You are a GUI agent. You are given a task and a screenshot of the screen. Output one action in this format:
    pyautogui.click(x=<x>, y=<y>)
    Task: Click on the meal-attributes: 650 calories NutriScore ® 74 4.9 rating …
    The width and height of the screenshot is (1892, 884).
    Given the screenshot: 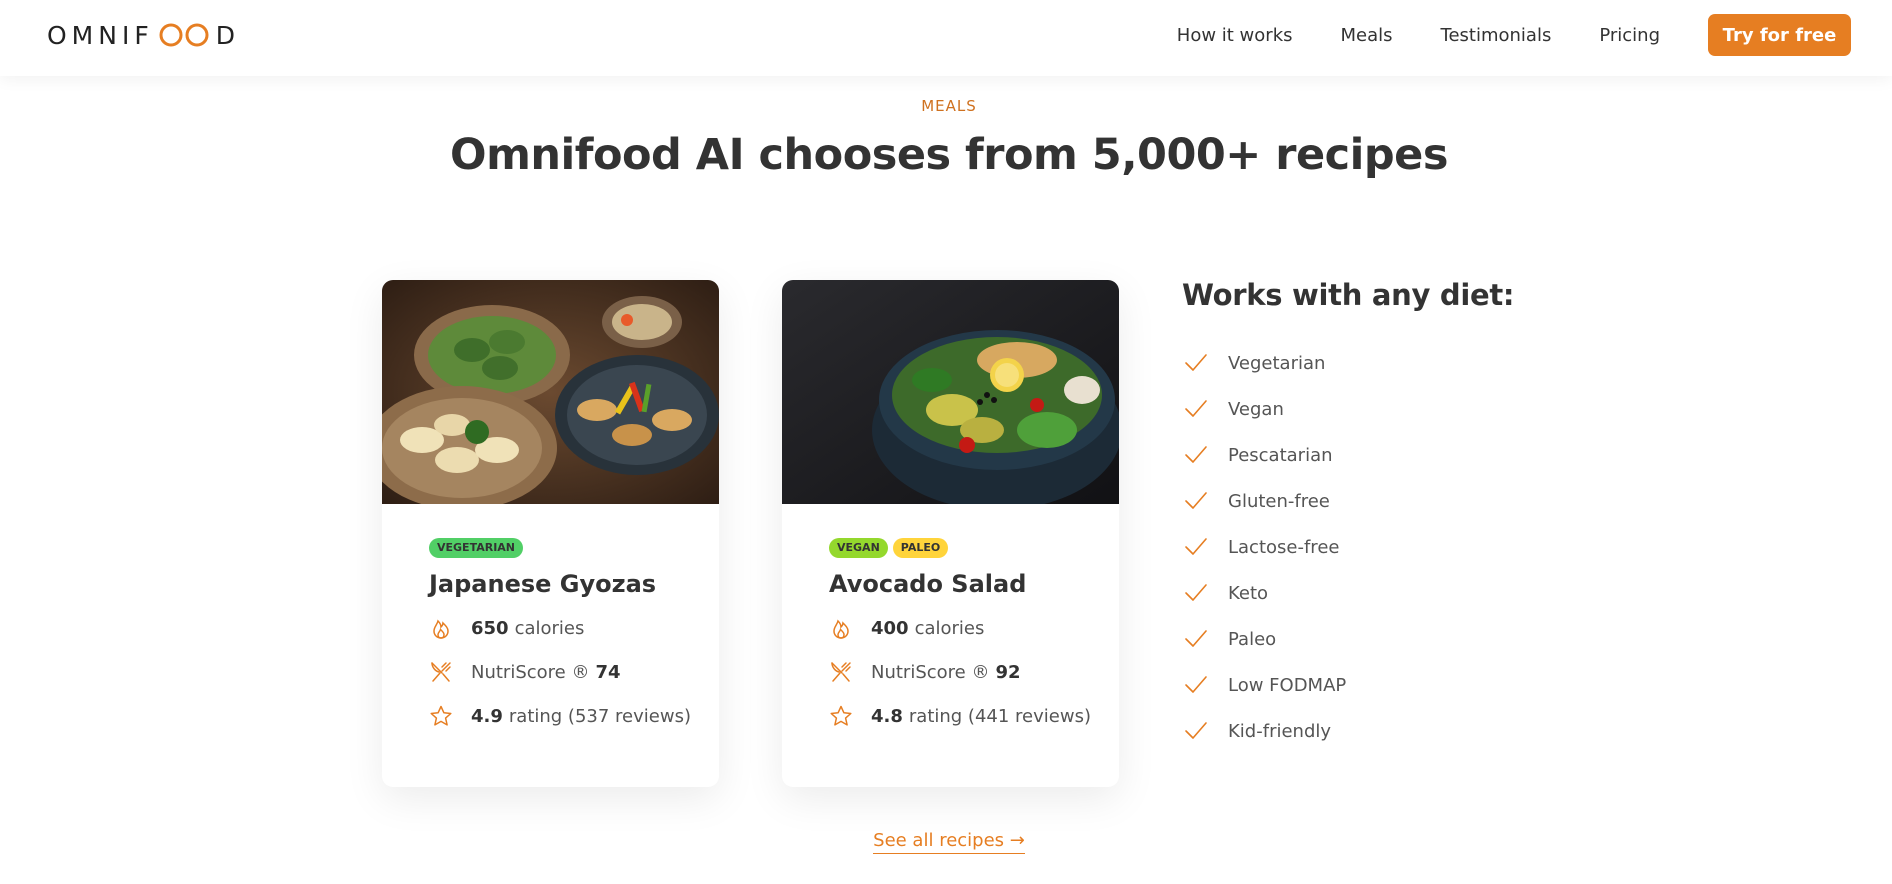 What is the action you would take?
    pyautogui.click(x=564, y=672)
    